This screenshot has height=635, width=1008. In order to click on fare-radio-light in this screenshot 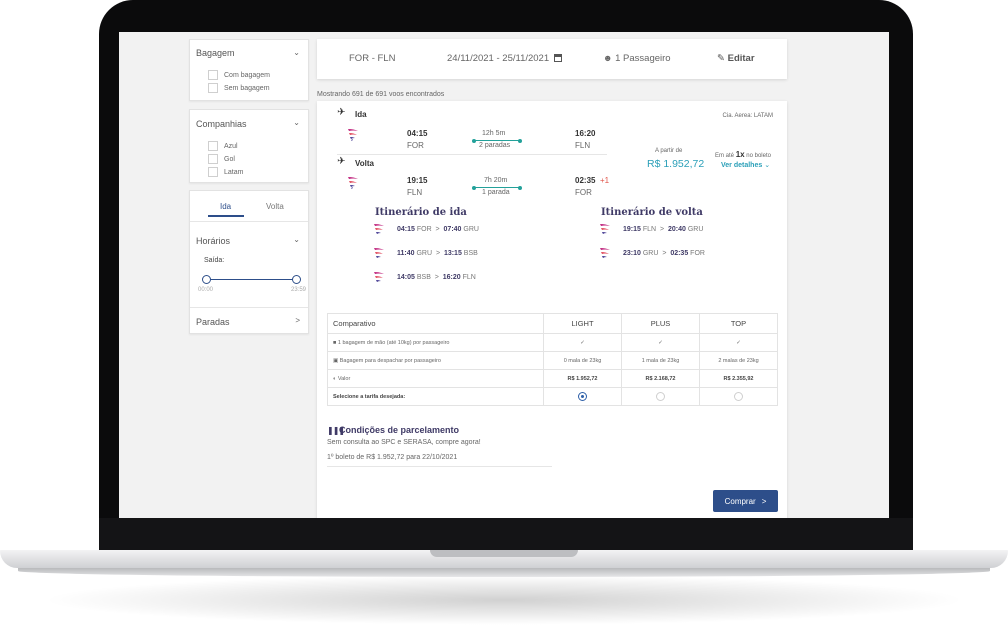, I will do `click(582, 396)`.